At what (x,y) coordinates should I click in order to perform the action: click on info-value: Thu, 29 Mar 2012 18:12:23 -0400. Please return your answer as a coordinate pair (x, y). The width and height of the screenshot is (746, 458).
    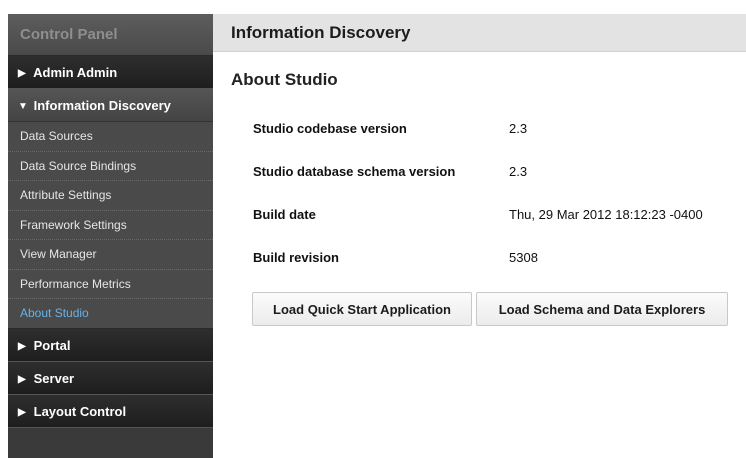
    Looking at the image, I should click on (606, 214).